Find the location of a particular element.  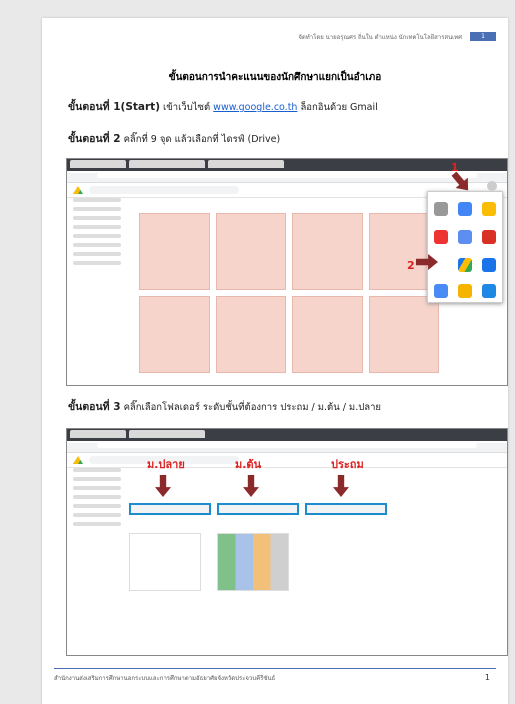

arrow-lower-secondary is located at coordinates (251, 486).